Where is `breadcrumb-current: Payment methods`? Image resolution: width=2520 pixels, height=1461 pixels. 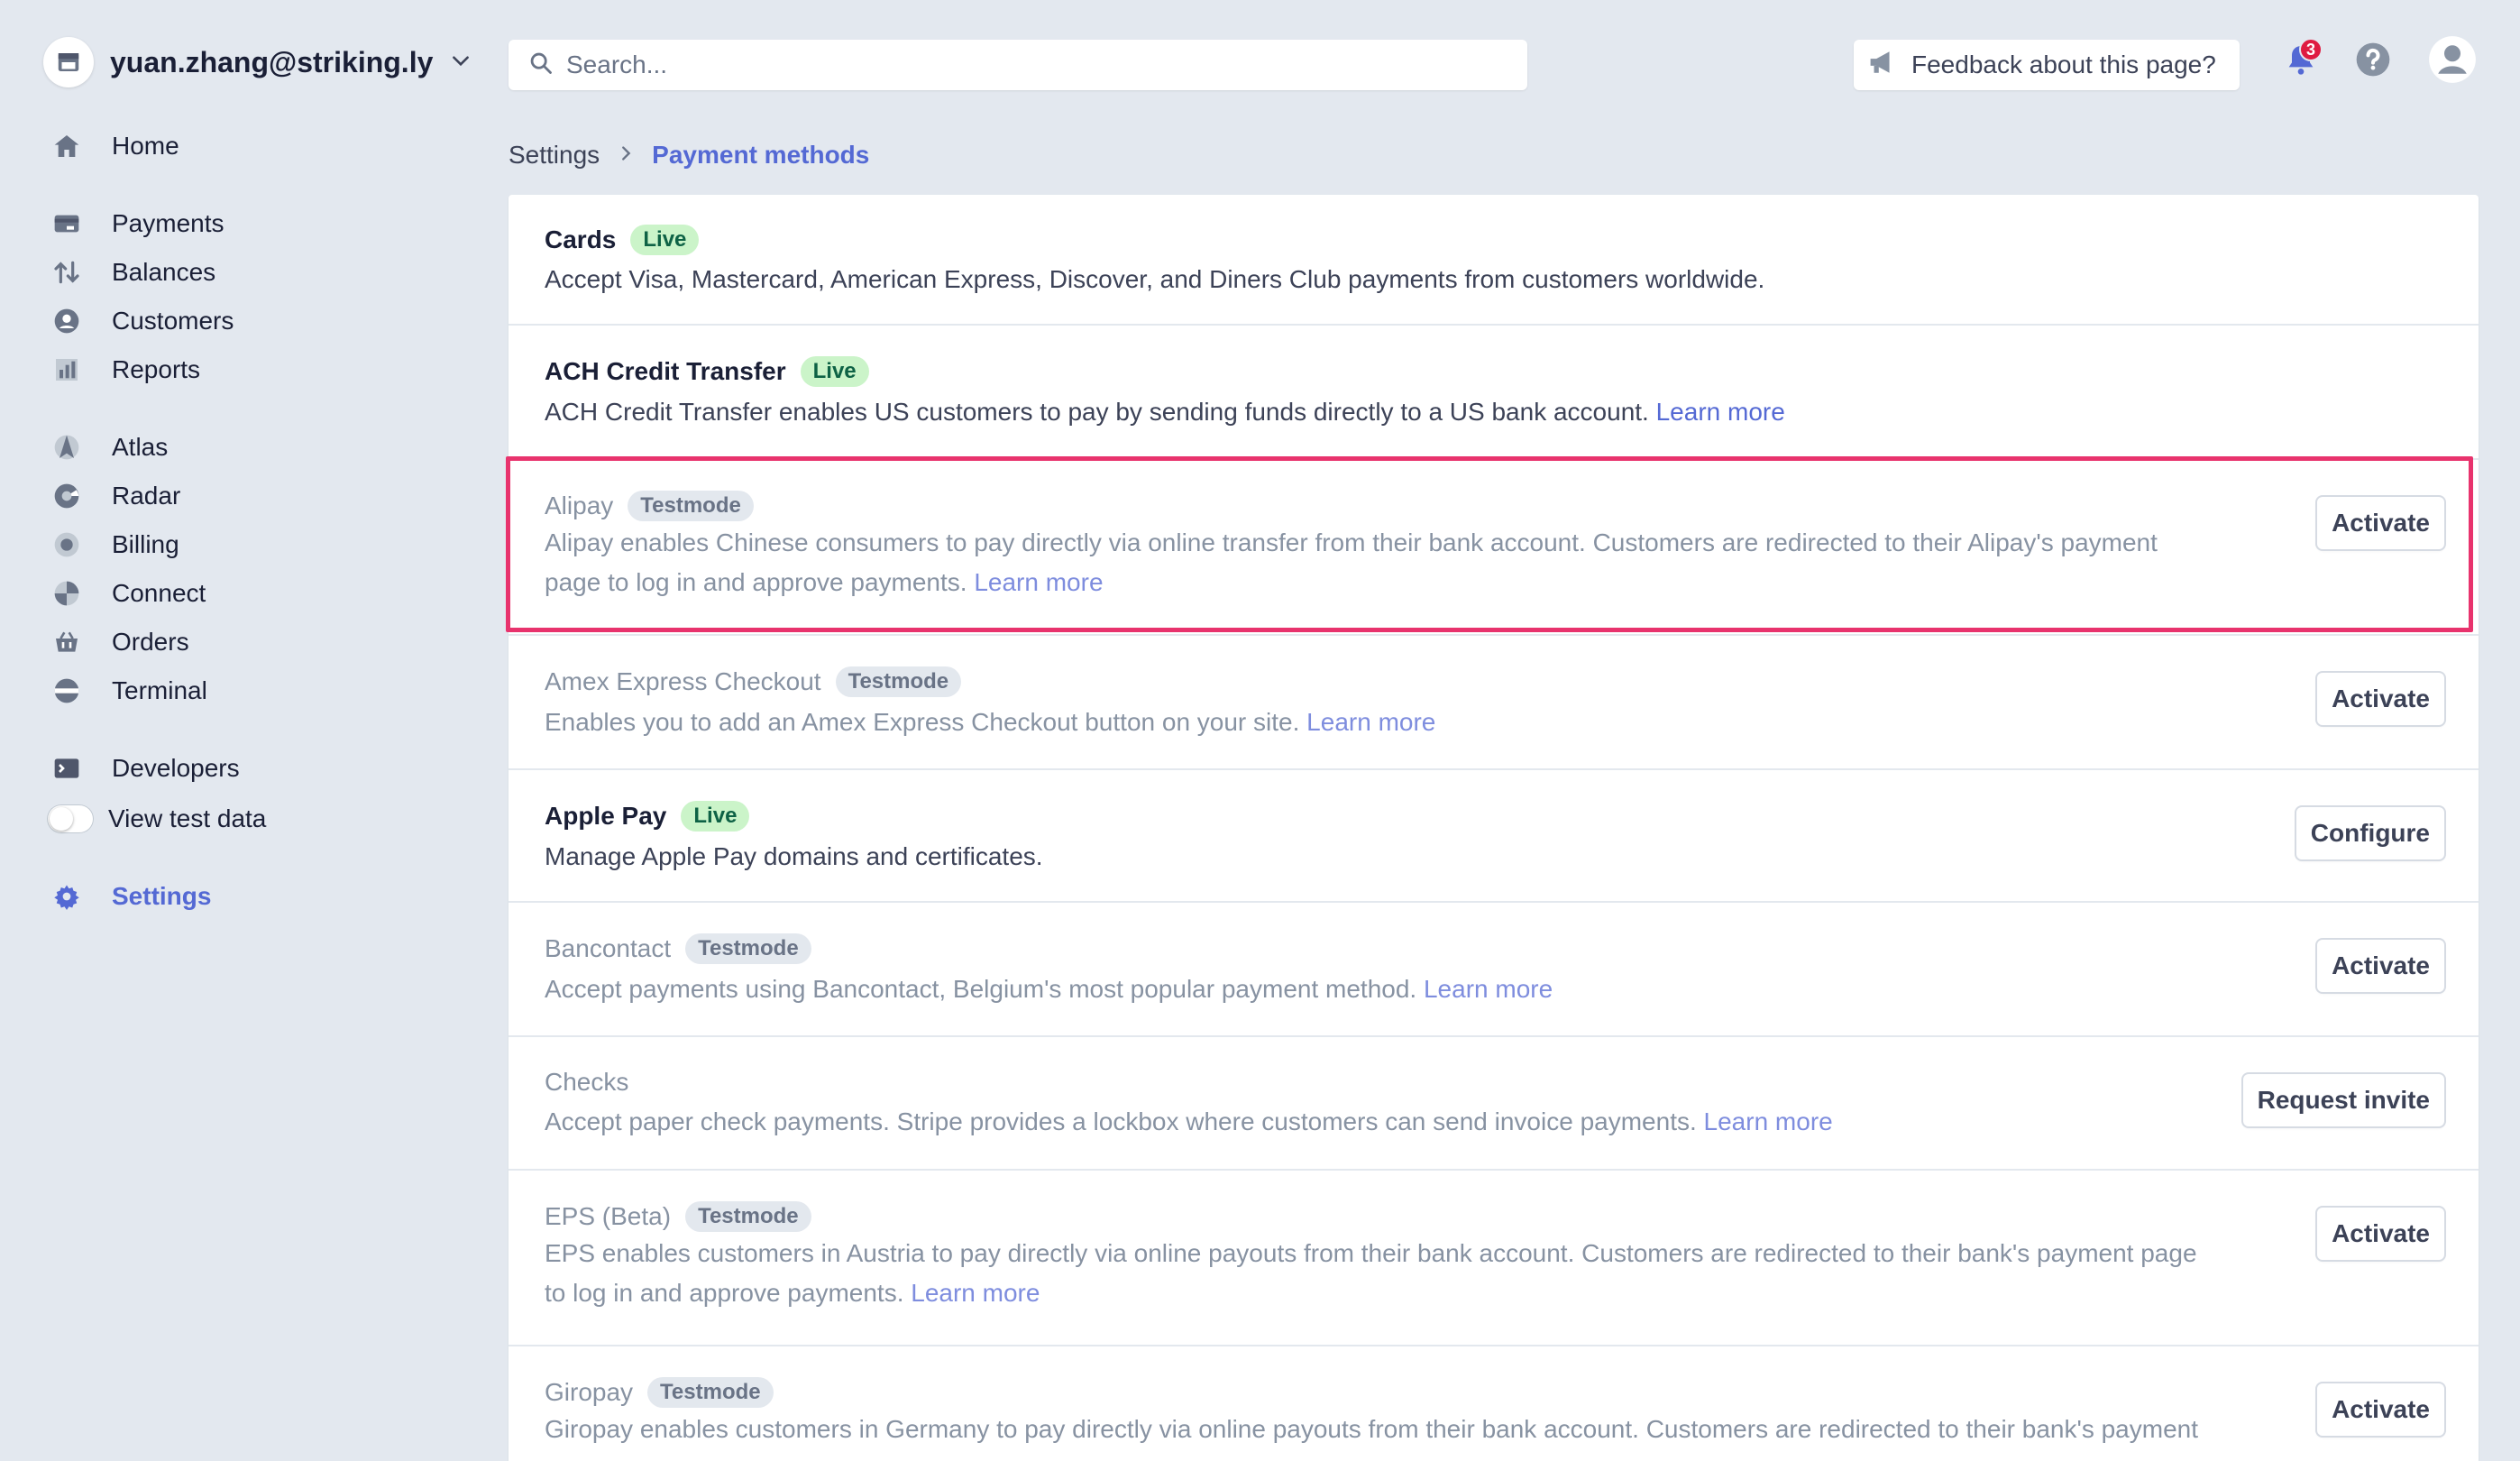 breadcrumb-current: Payment methods is located at coordinates (761, 155).